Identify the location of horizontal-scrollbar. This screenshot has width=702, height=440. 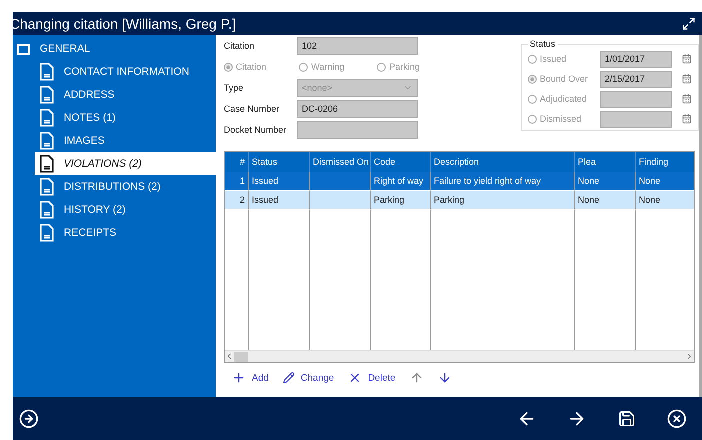
(459, 356).